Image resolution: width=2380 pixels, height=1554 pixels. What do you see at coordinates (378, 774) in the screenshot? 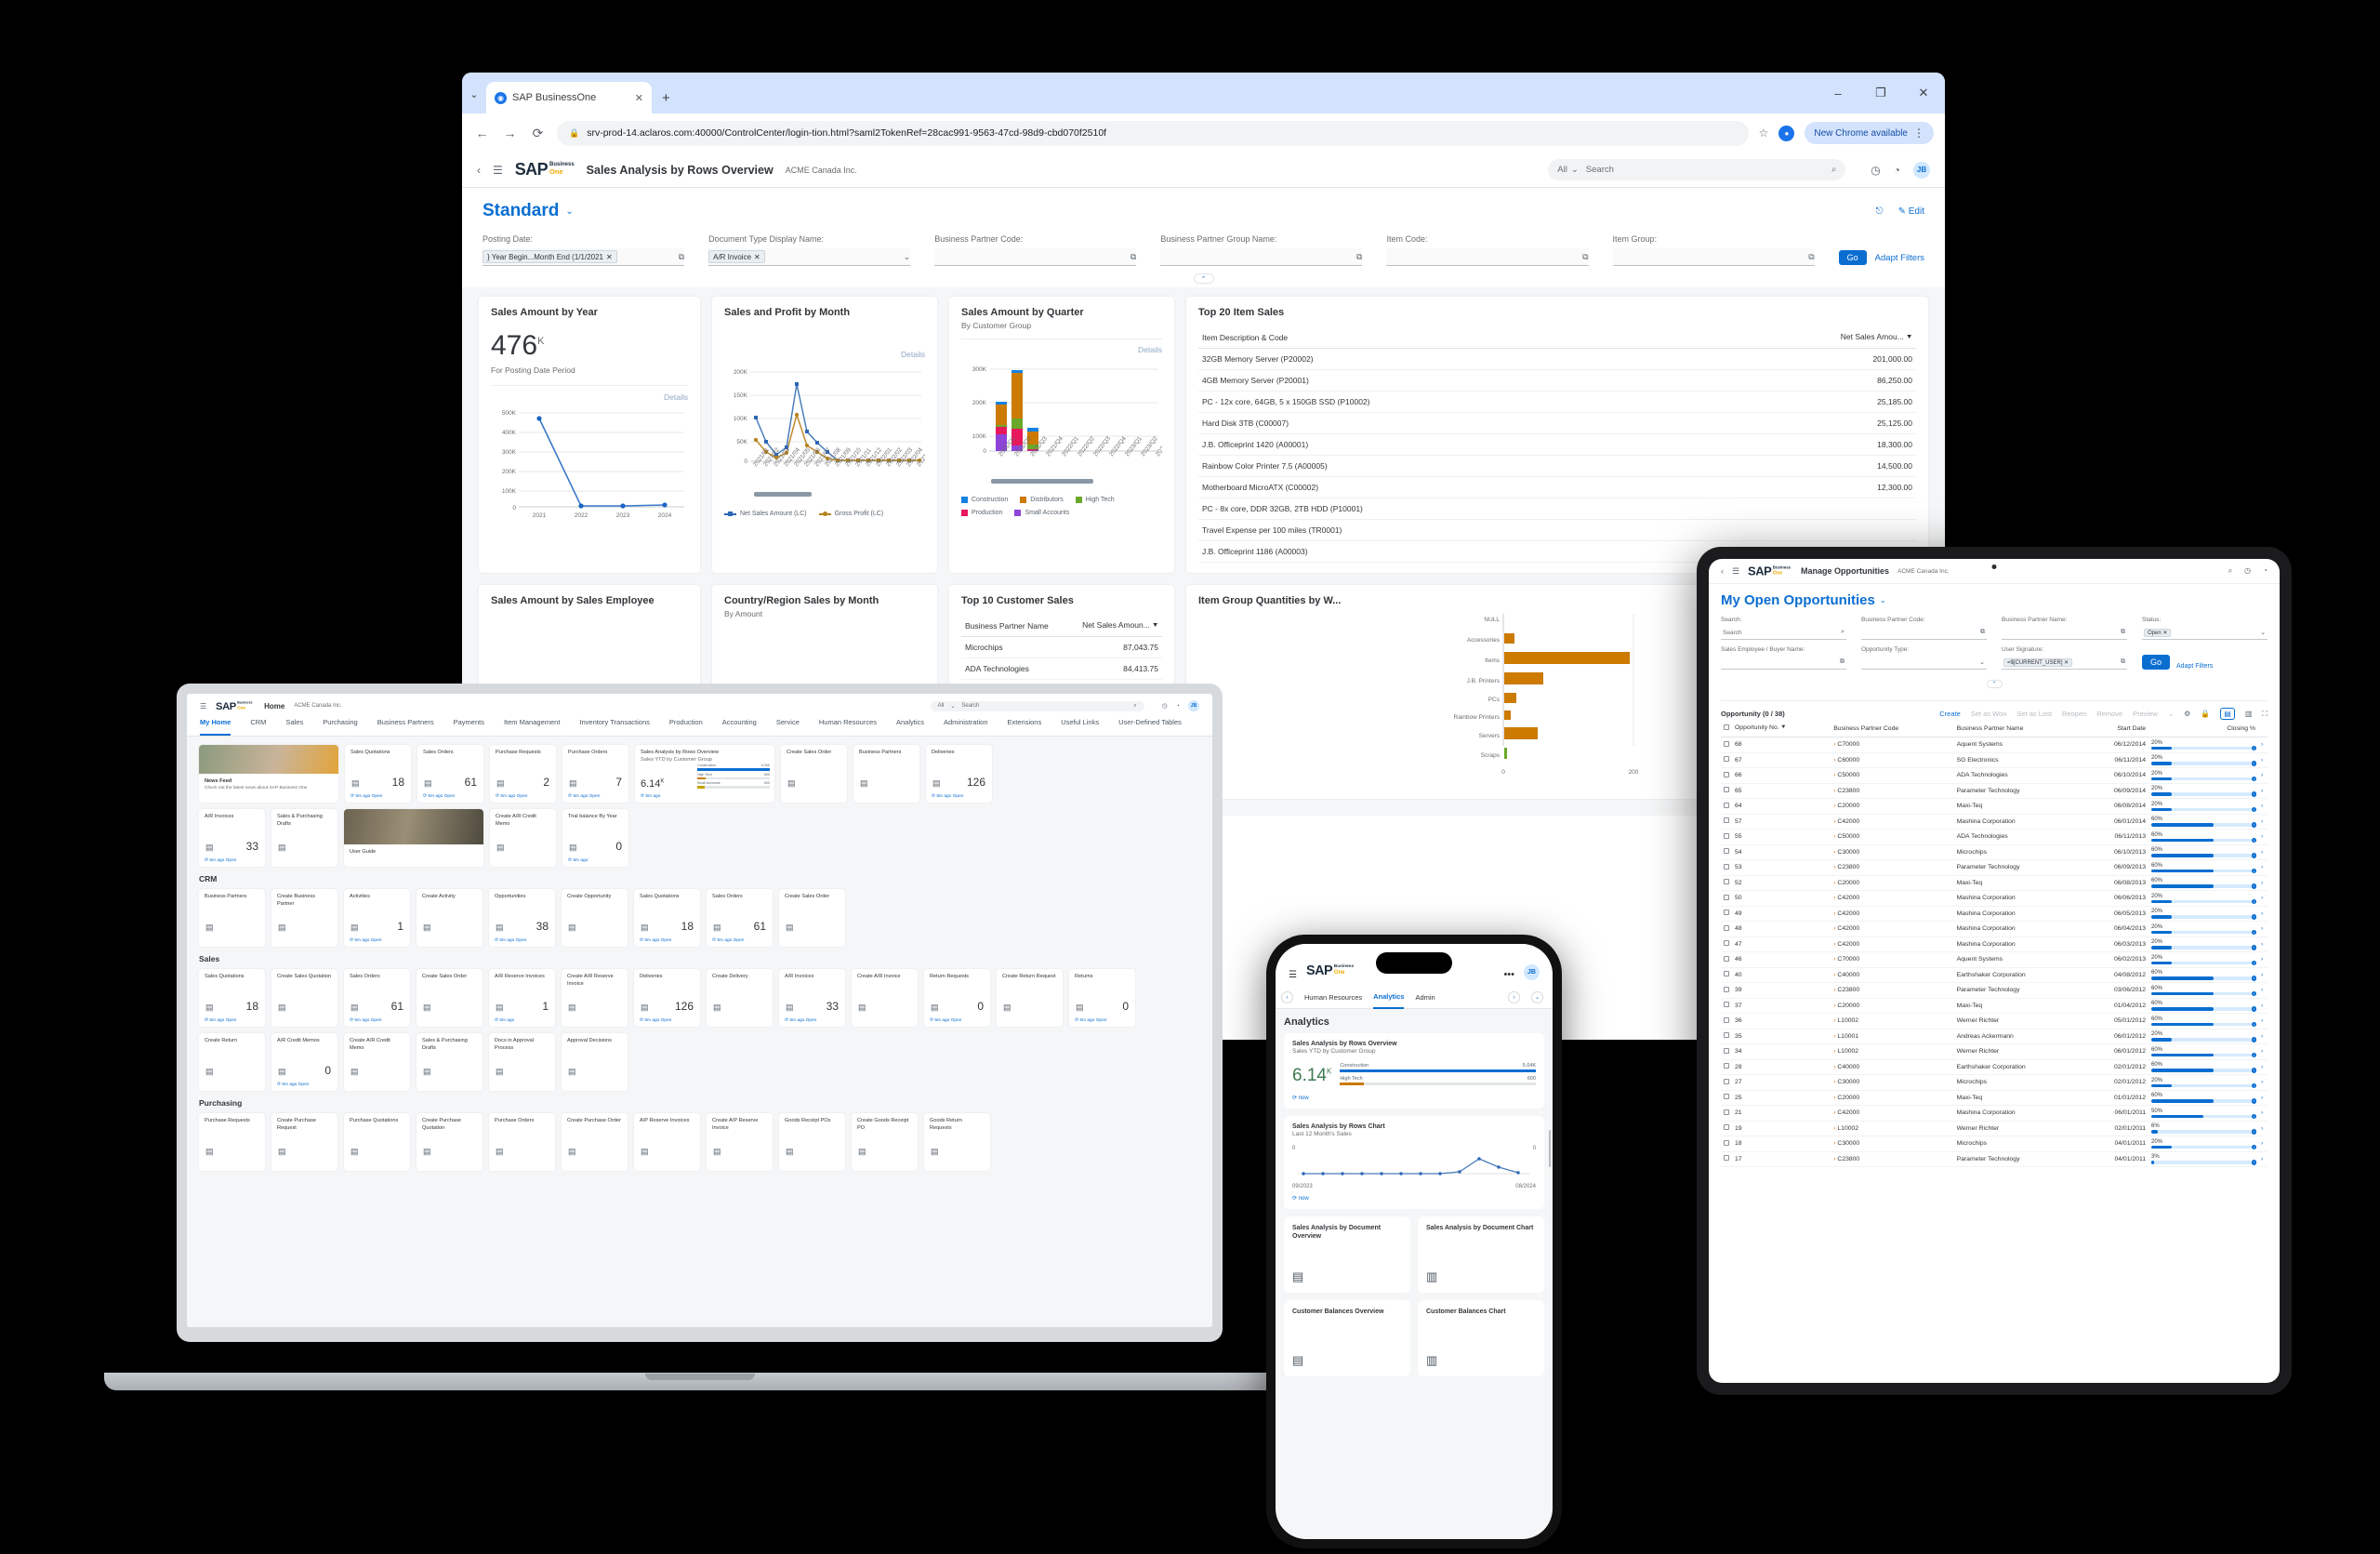
I see `tile-sales-quotations: Sales Quotations ▤ 18 ⟳ 5m ago Open` at bounding box center [378, 774].